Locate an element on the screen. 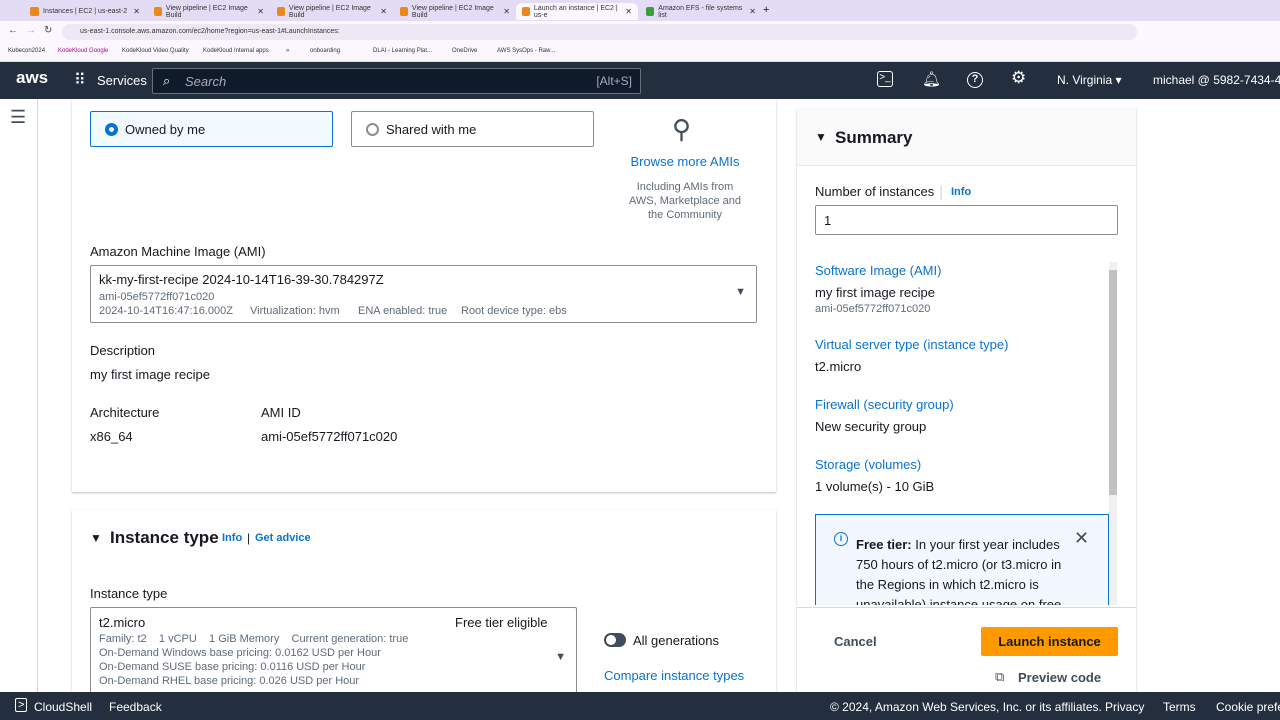 This screenshot has height=720, width=1280. summary-title: Summary is located at coordinates (874, 137).